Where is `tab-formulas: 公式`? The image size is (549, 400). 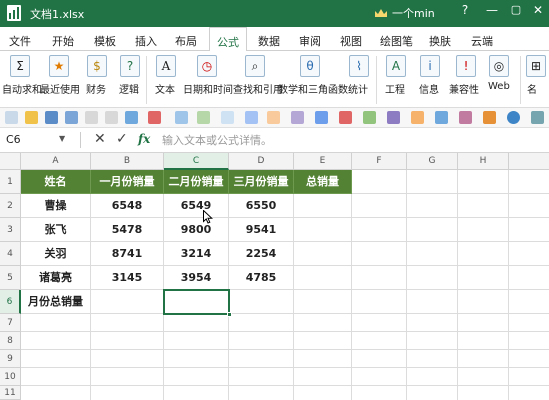 tab-formulas: 公式 is located at coordinates (228, 39).